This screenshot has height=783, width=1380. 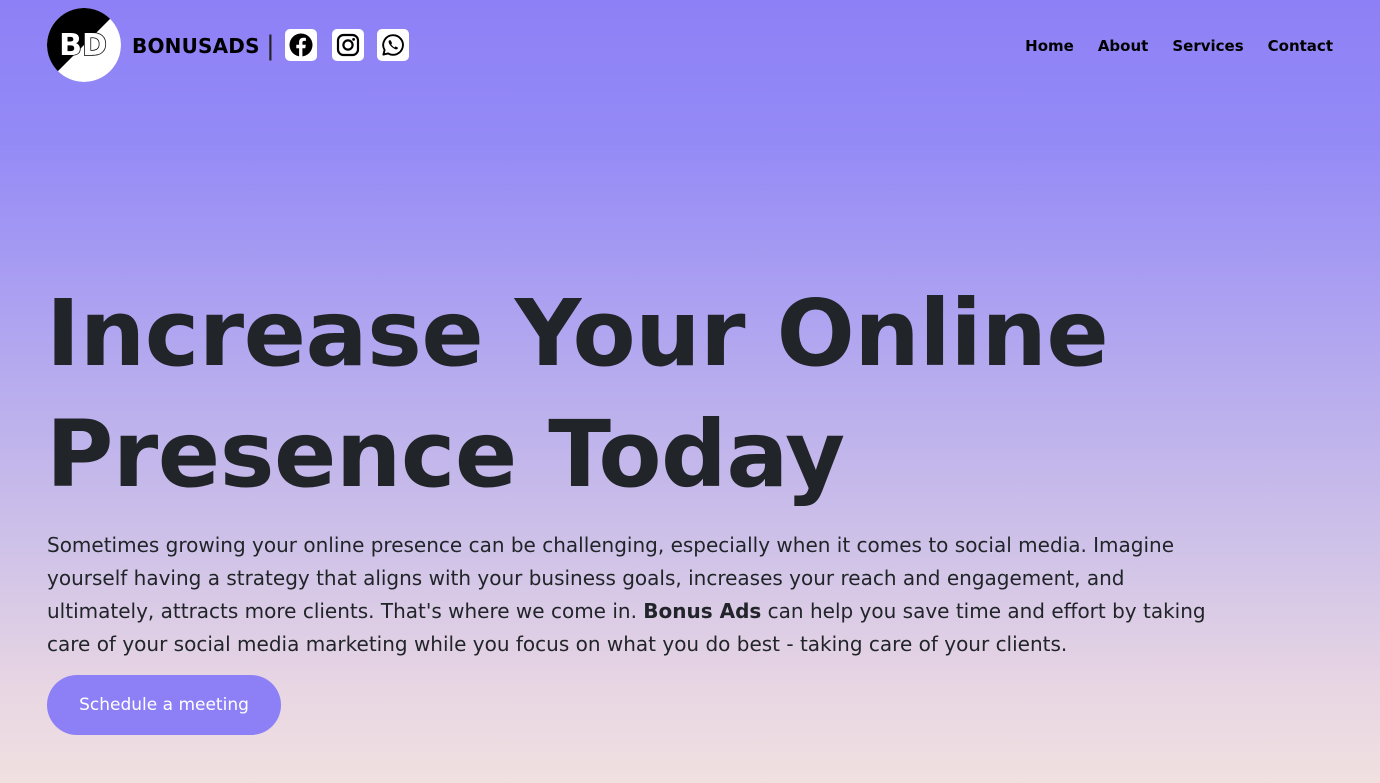 I want to click on nav-contact: Contact, so click(x=1300, y=46).